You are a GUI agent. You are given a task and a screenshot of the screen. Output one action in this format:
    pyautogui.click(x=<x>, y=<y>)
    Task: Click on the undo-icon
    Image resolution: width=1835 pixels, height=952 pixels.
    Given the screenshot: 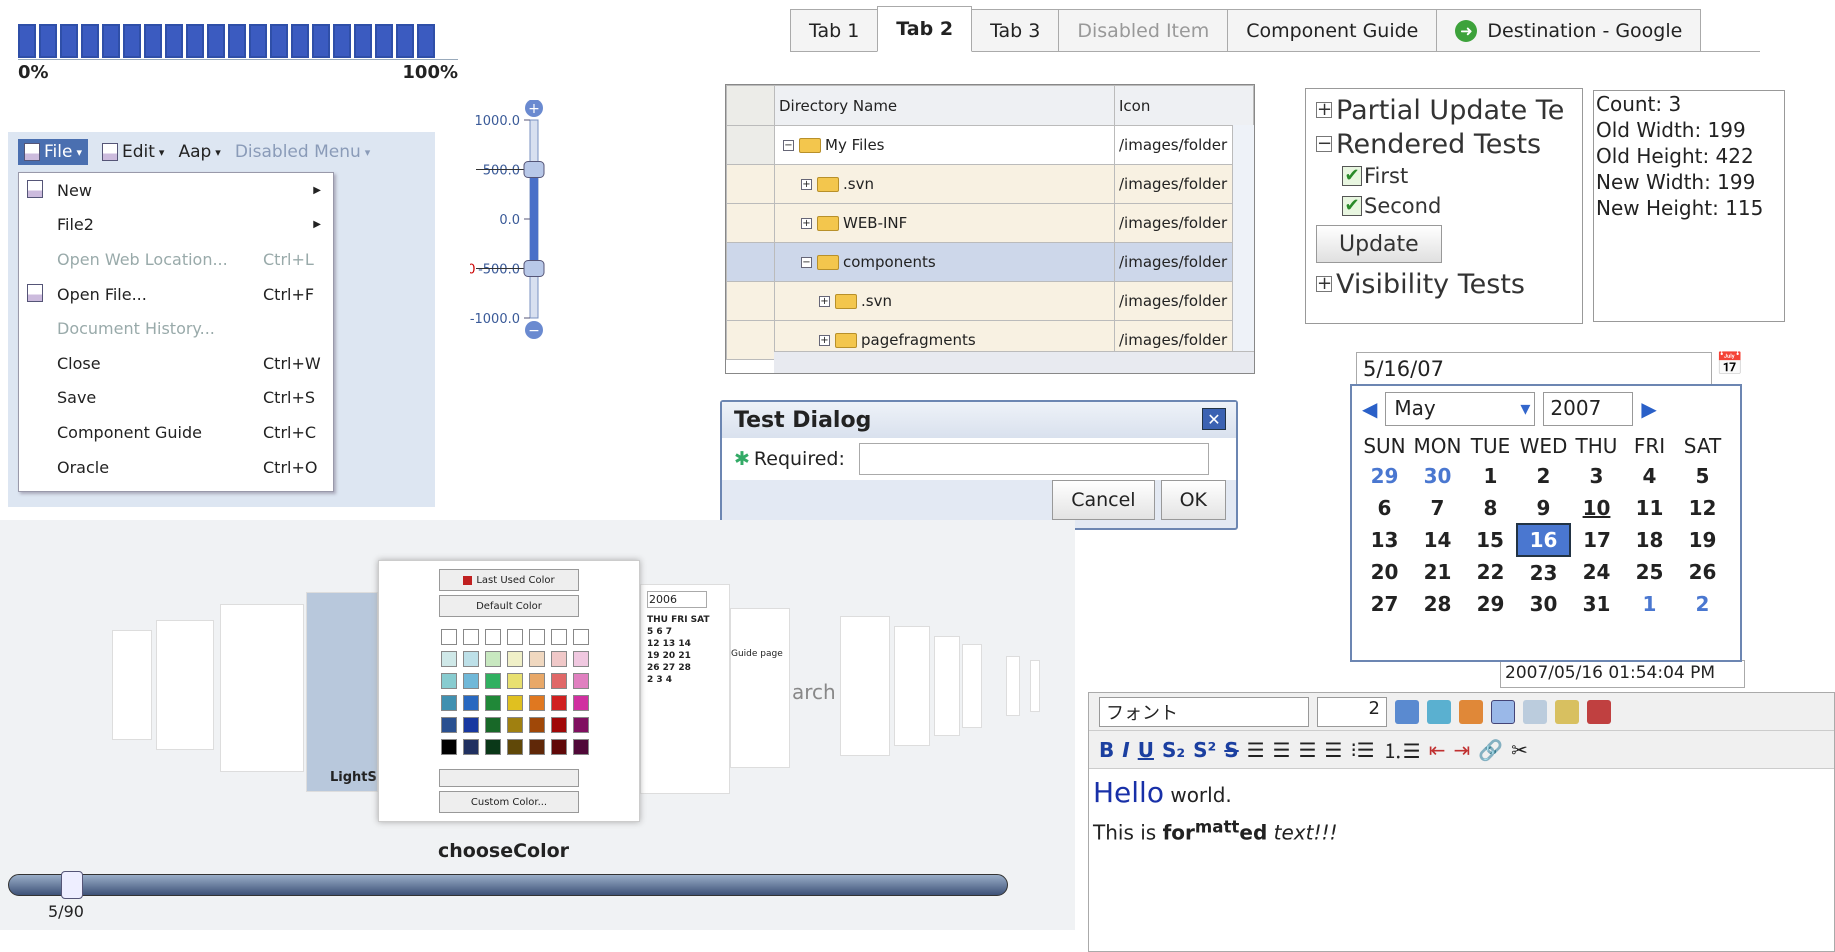 What is the action you would take?
    pyautogui.click(x=1407, y=711)
    